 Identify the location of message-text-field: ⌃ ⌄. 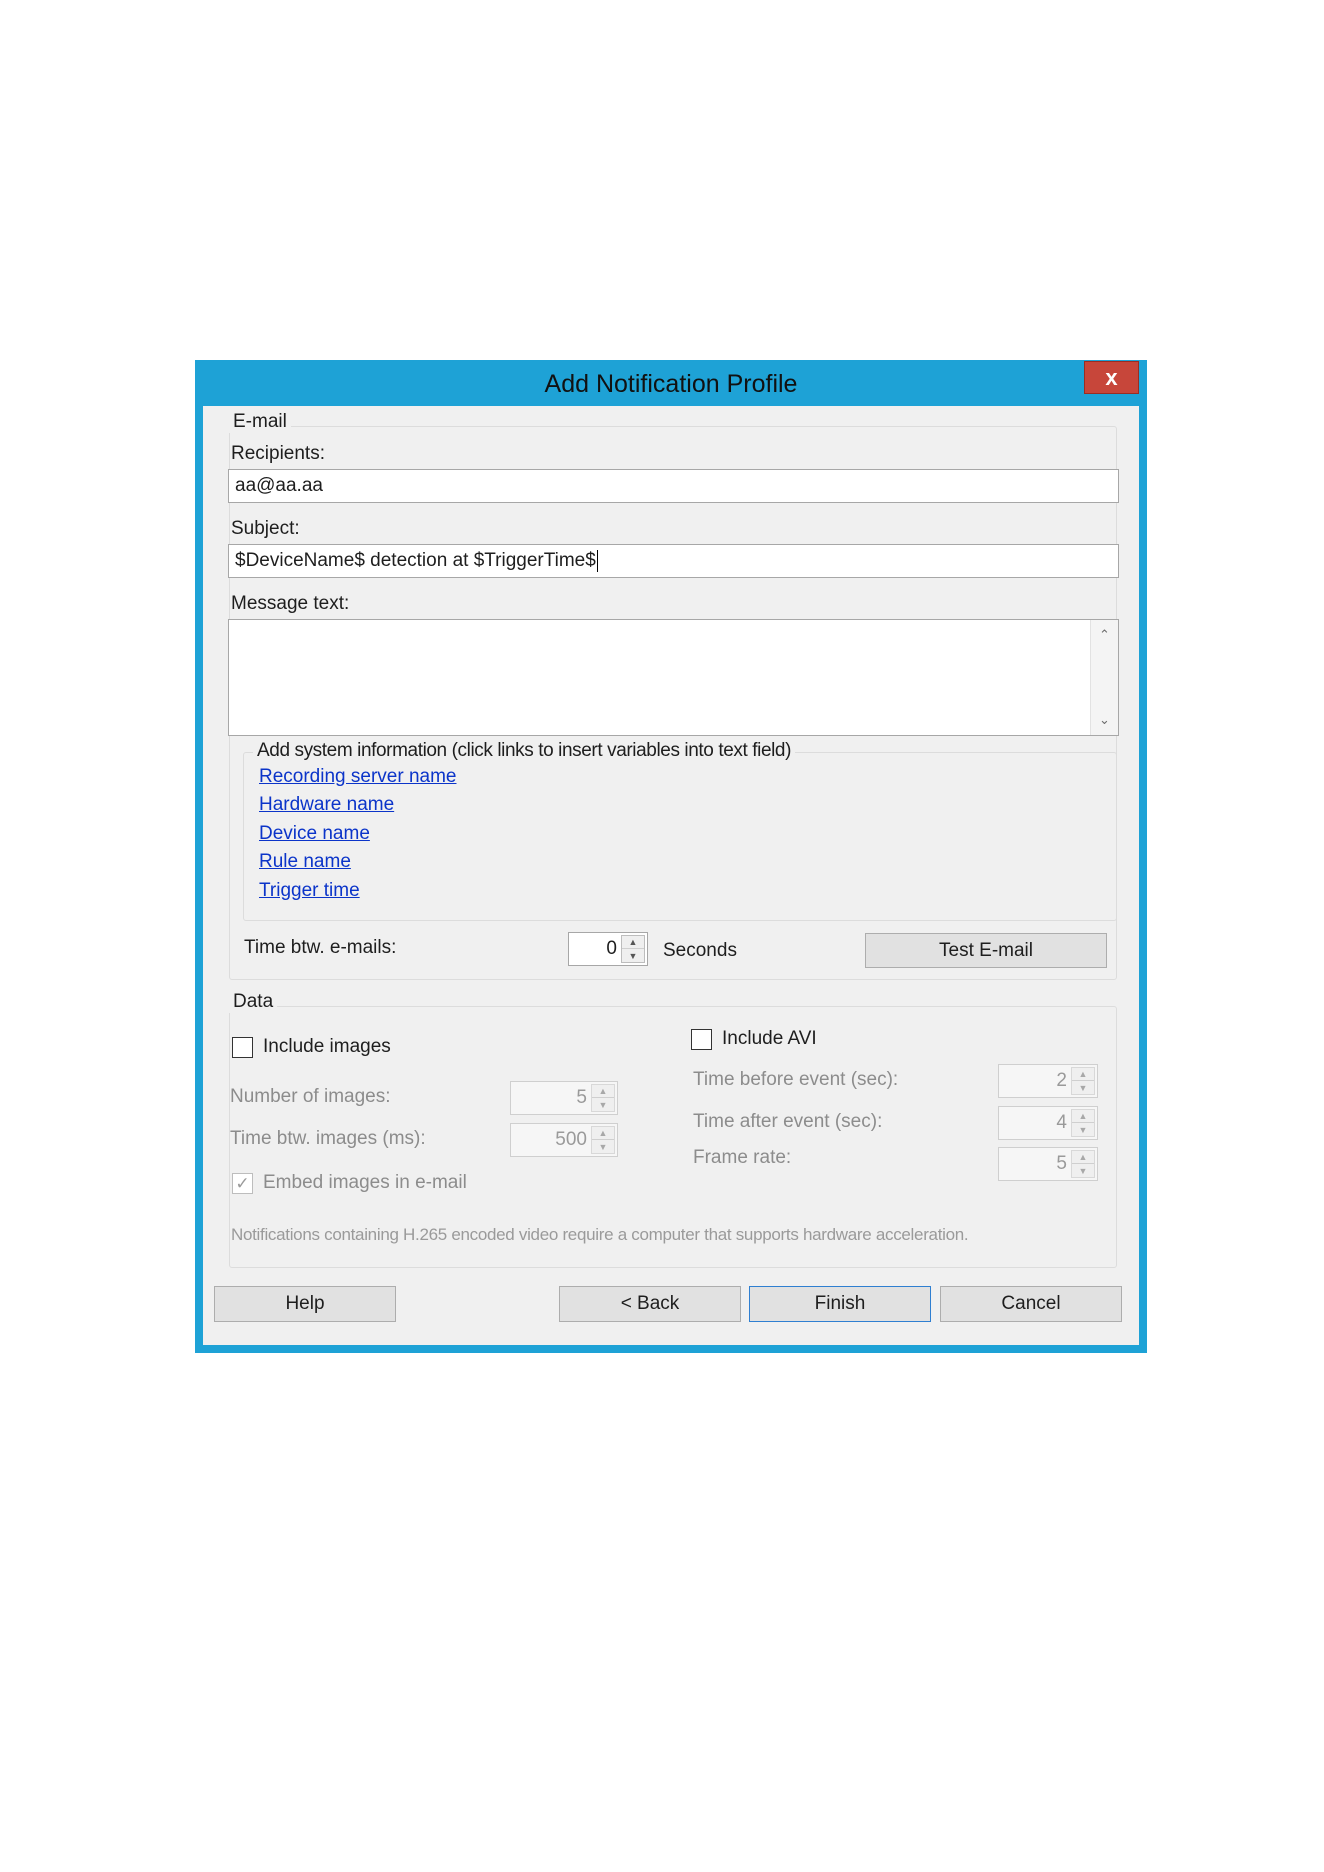
(673, 677).